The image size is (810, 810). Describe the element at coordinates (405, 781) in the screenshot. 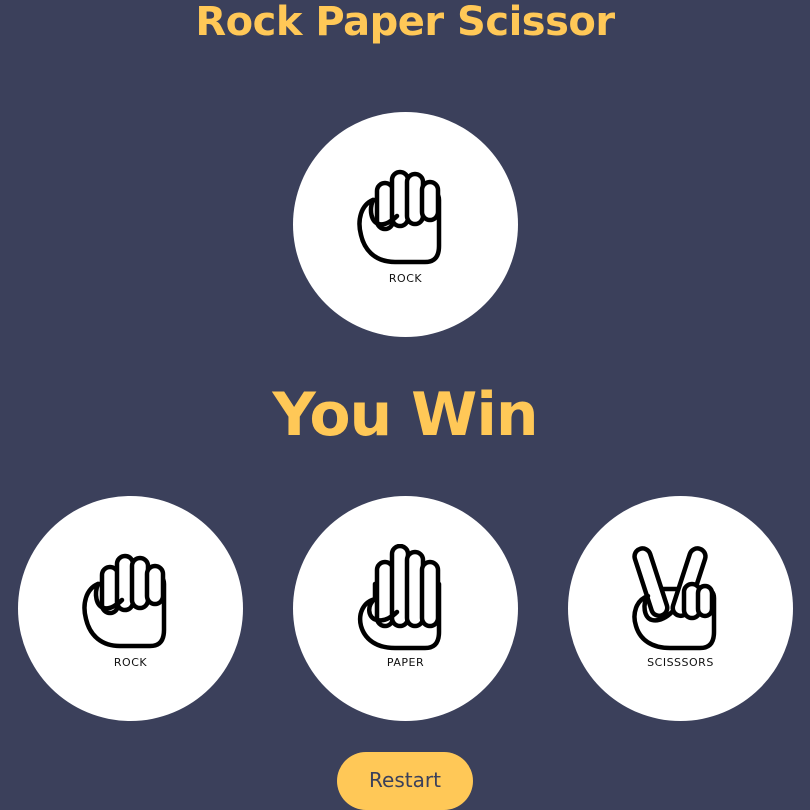

I see `restart-button: Restart` at that location.